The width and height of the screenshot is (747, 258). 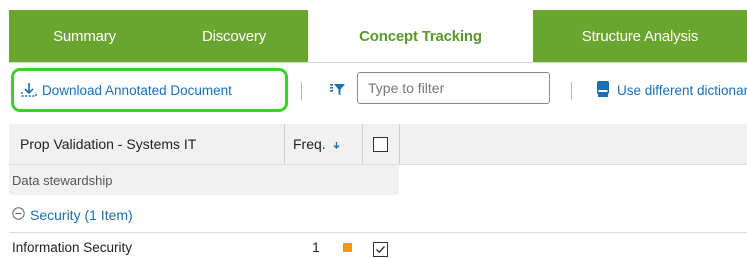 I want to click on tab-discovery: Discovery, so click(x=234, y=36).